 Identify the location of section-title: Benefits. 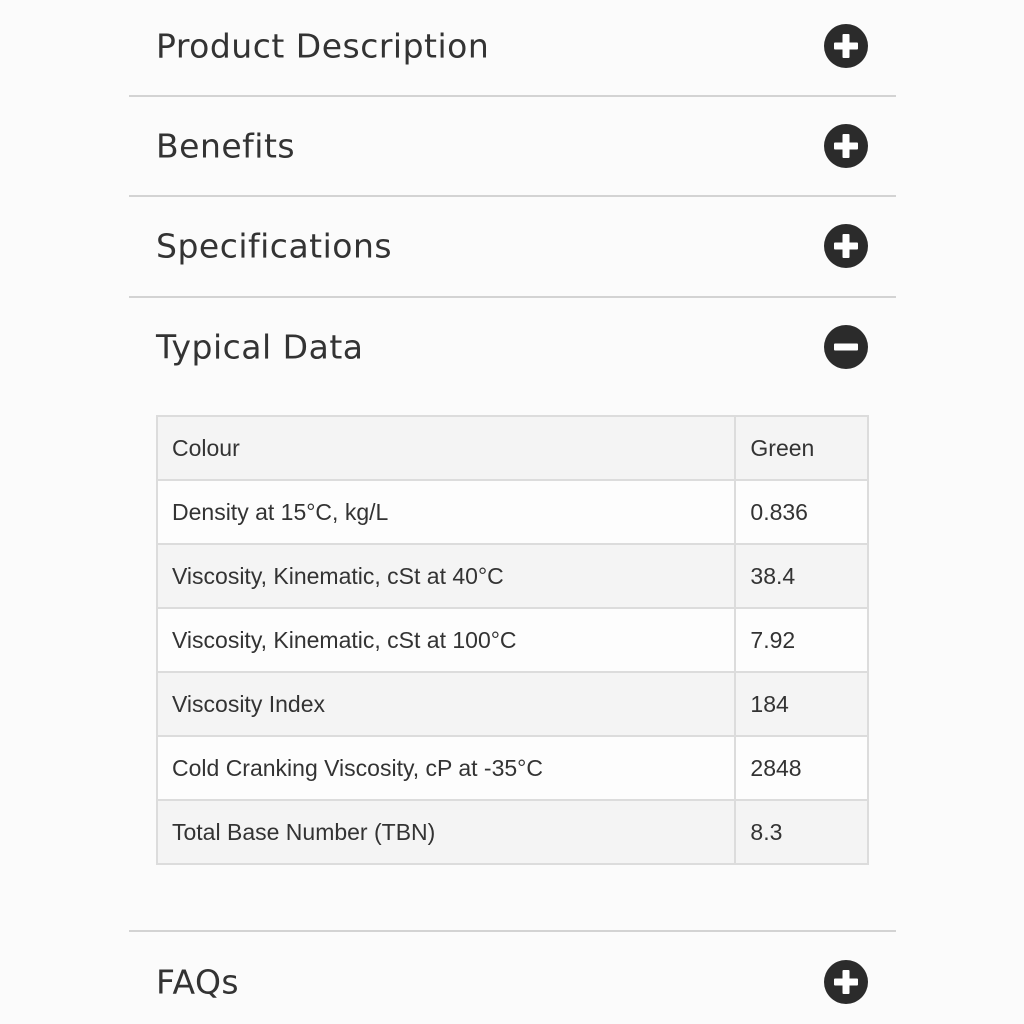
(226, 146).